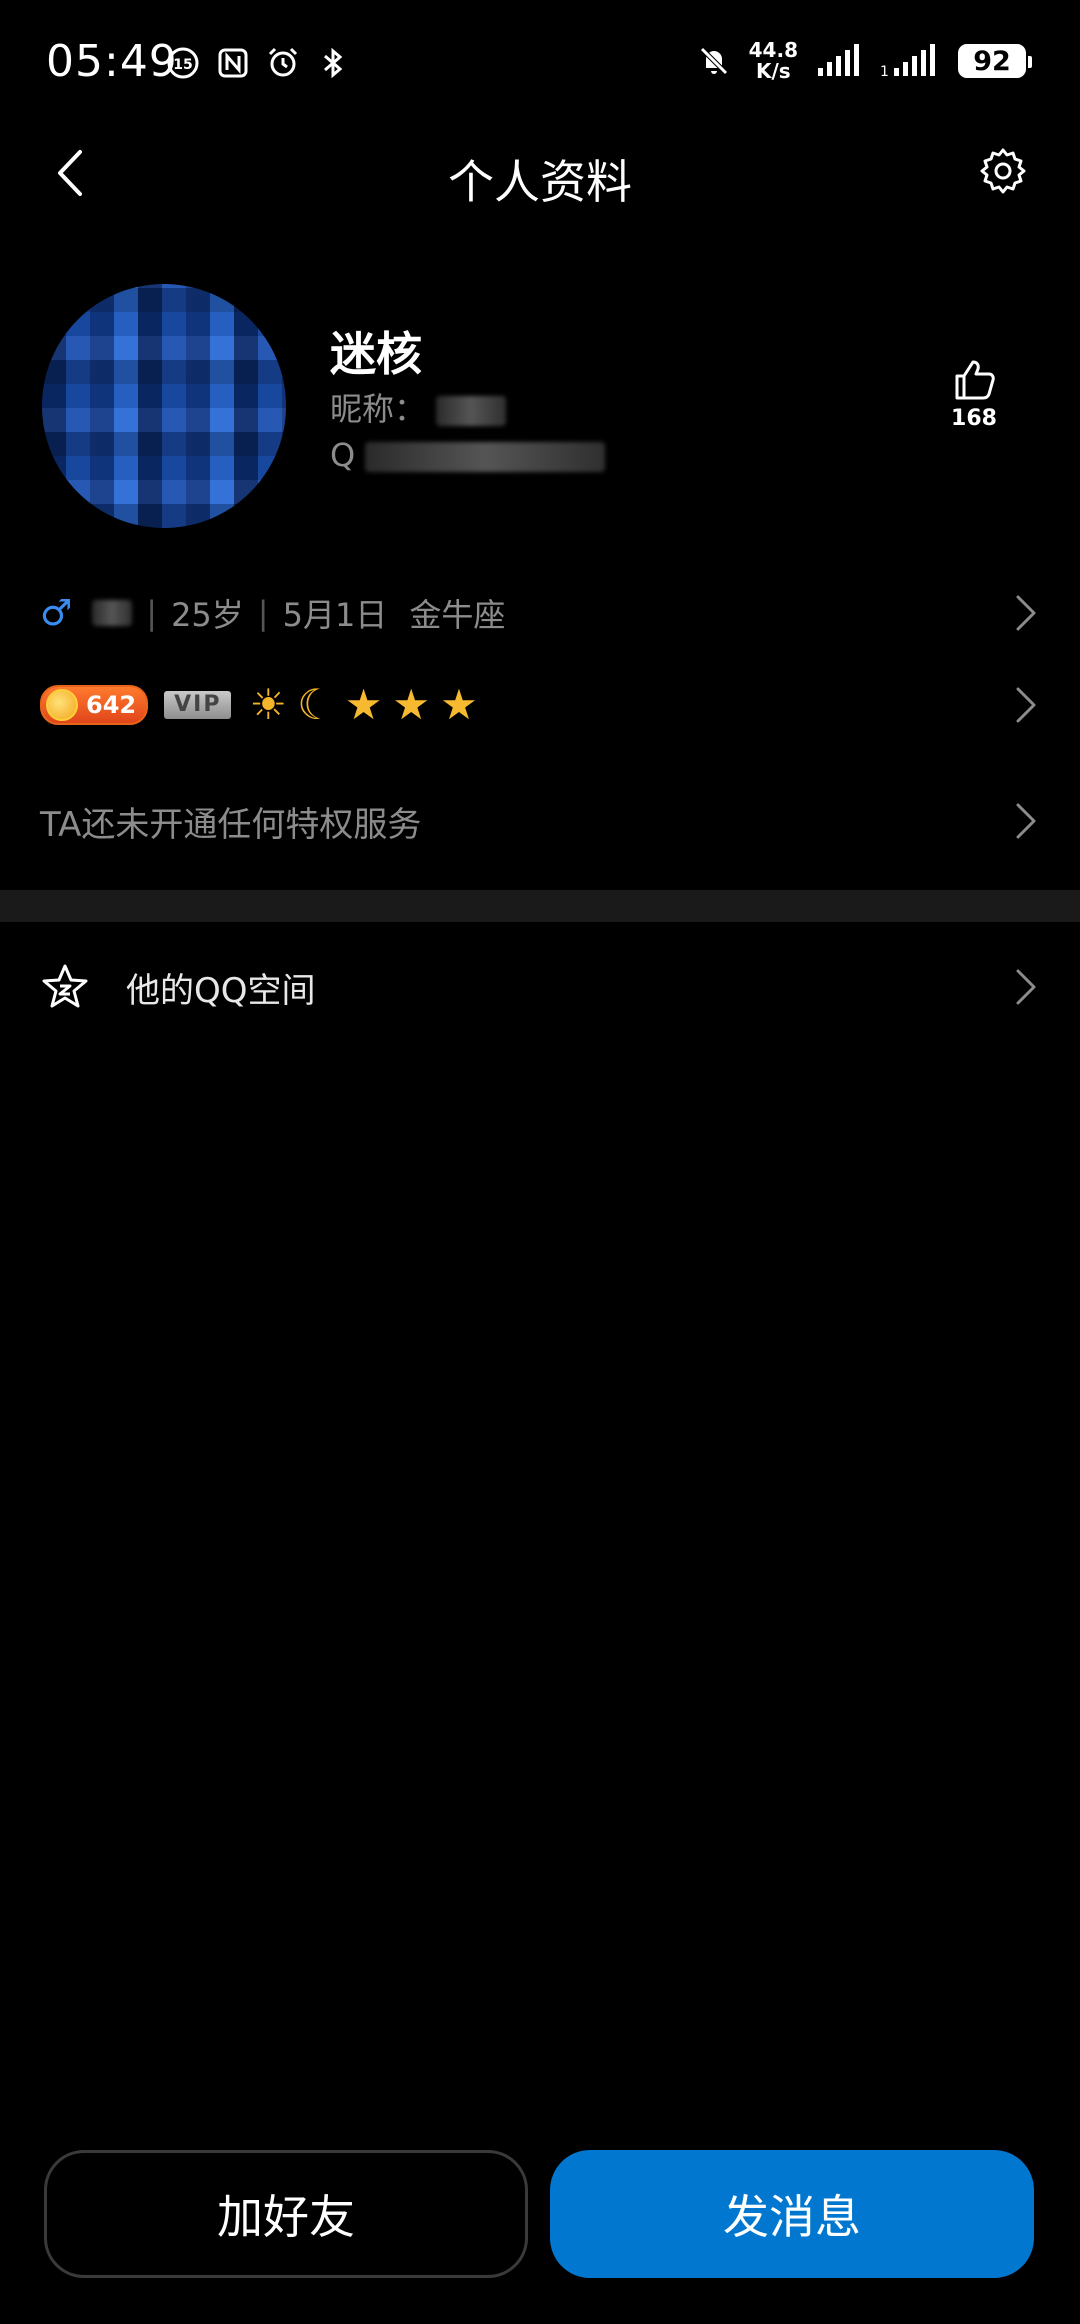 The height and width of the screenshot is (2324, 1080). Describe the element at coordinates (335, 615) in the screenshot. I see `birthday: 5月1日` at that location.